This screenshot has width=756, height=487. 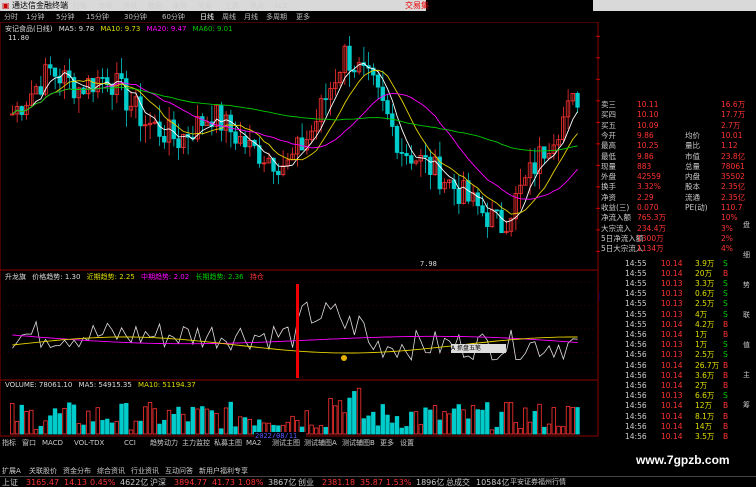 What do you see at coordinates (648, 146) in the screenshot?
I see `quote-value: 10.25` at bounding box center [648, 146].